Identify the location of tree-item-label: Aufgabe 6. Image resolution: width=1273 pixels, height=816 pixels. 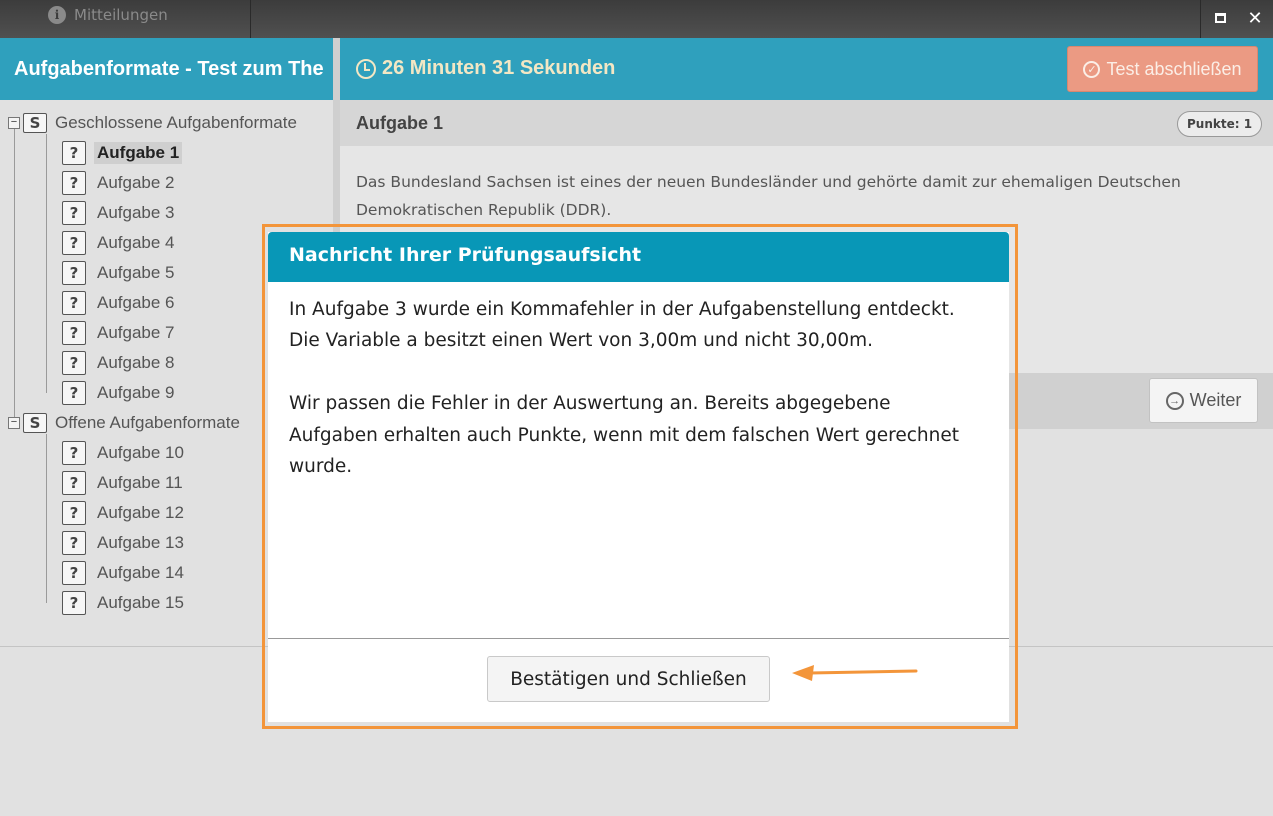
(136, 302).